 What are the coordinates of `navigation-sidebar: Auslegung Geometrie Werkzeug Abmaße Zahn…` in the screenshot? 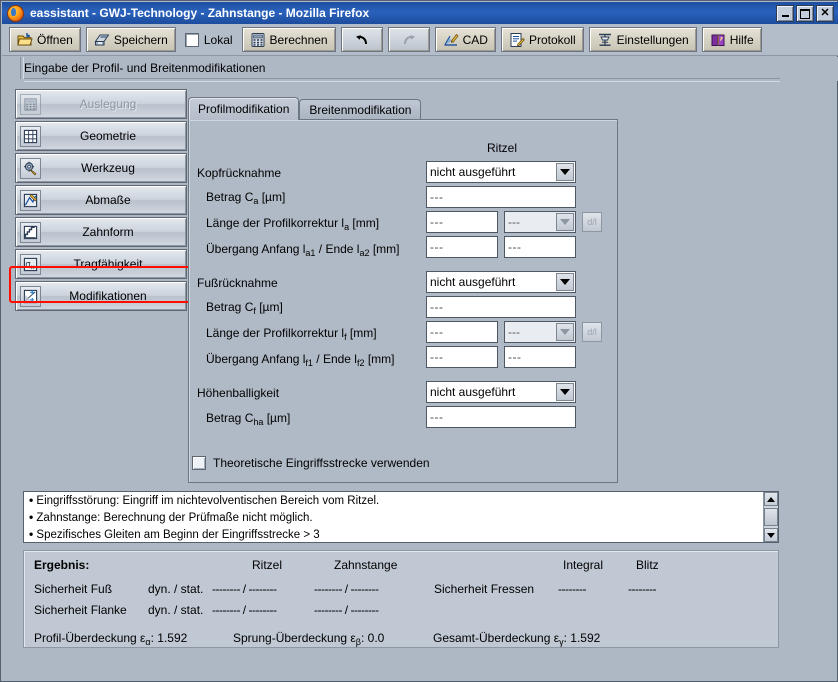 It's located at (101, 201).